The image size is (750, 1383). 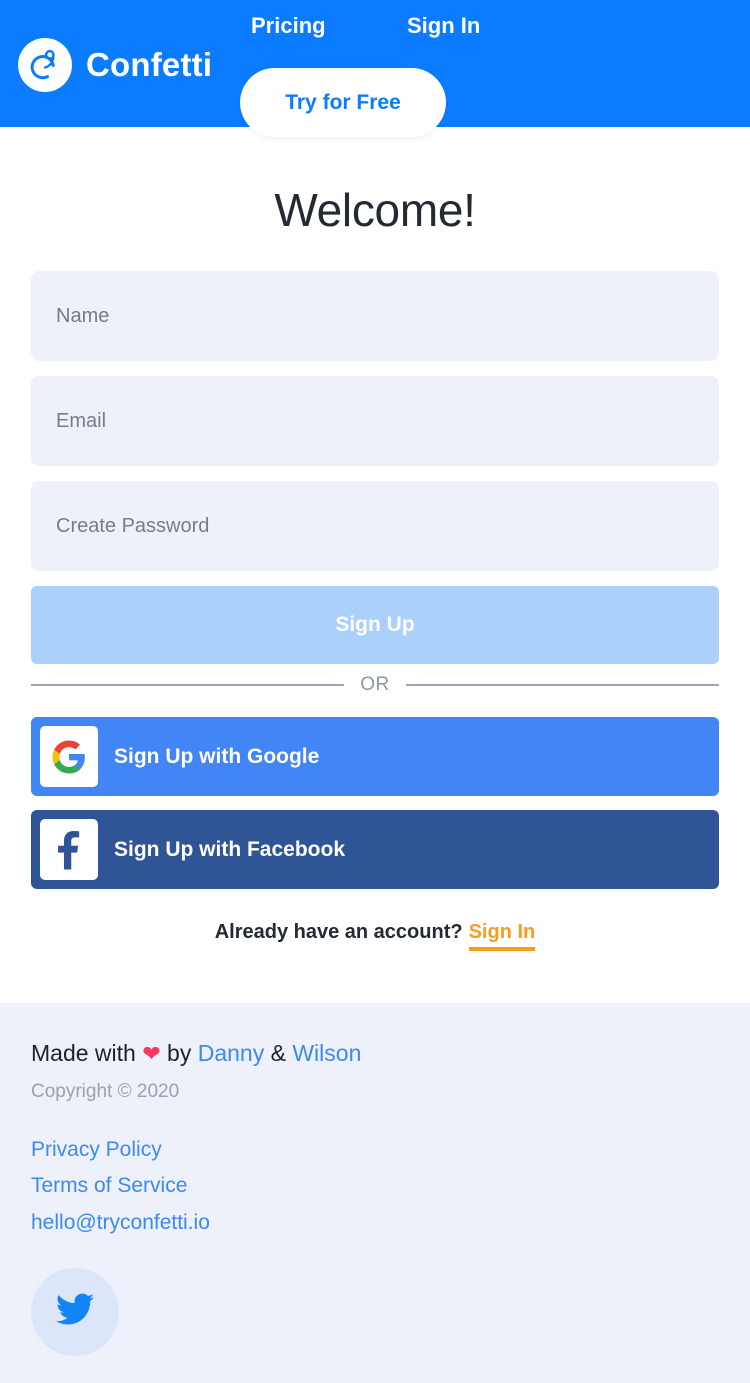 I want to click on copyright-text: Copyright © 2020, so click(x=105, y=1091).